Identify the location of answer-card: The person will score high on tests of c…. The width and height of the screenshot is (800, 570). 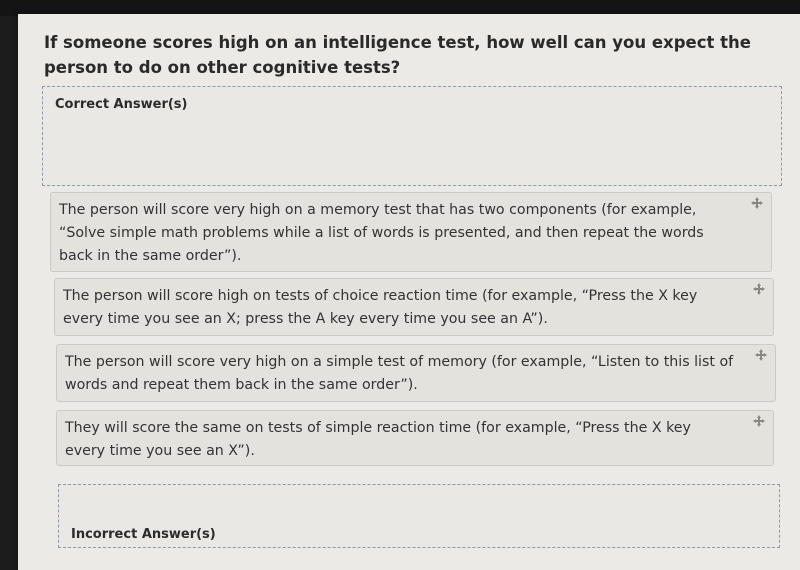
(414, 307).